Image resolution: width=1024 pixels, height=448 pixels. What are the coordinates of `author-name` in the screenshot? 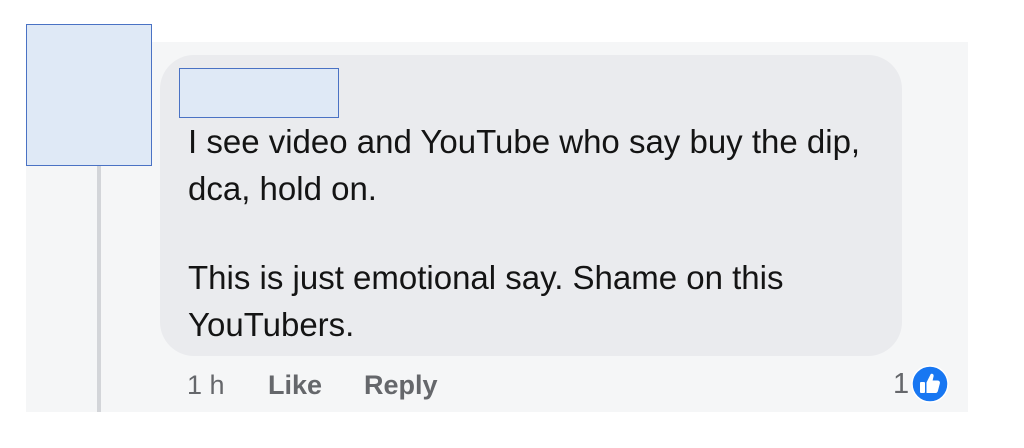 It's located at (259, 93).